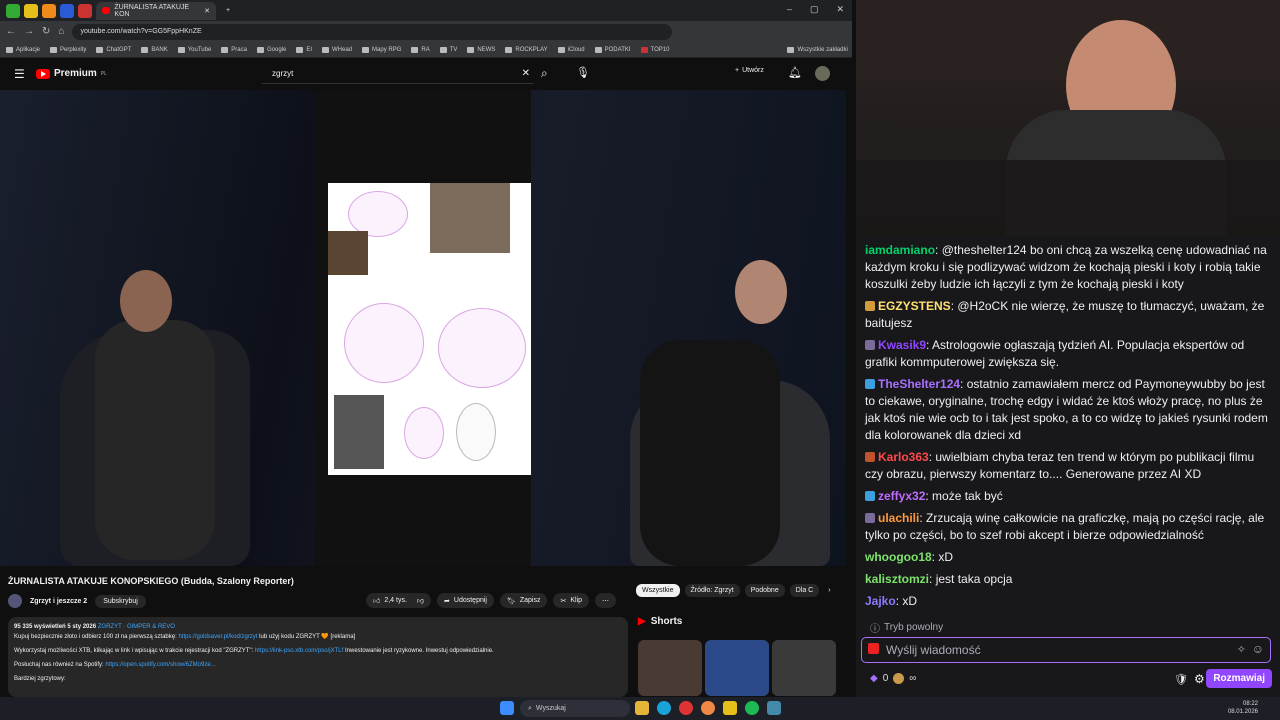 Image resolution: width=1280 pixels, height=720 pixels. I want to click on bookmark-label: Perplexity, so click(73, 49).